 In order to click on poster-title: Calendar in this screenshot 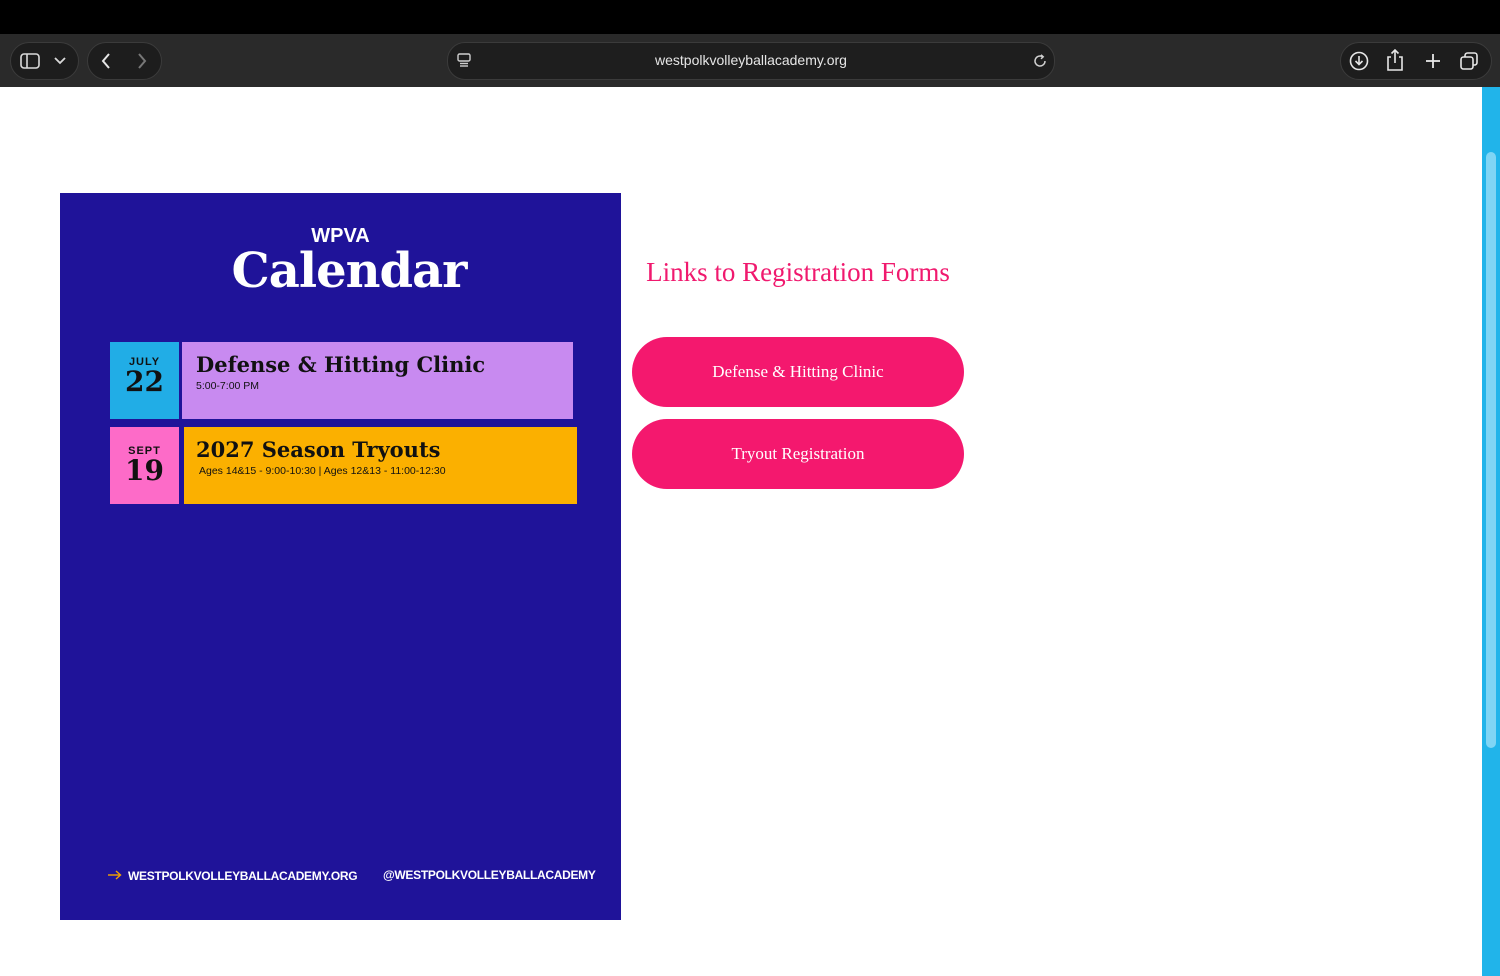, I will do `click(349, 271)`.